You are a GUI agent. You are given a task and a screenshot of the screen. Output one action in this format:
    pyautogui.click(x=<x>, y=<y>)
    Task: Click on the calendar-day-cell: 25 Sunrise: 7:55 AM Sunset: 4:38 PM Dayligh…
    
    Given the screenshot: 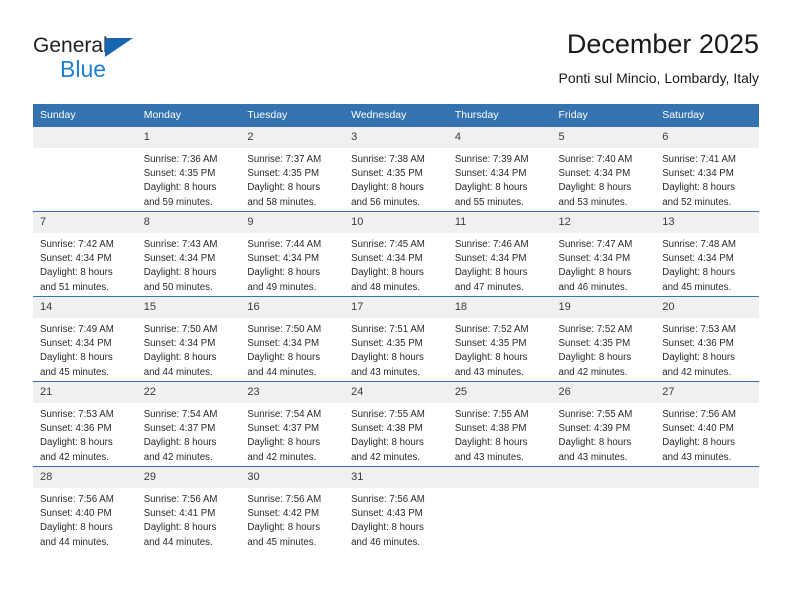 What is the action you would take?
    pyautogui.click(x=499, y=424)
    